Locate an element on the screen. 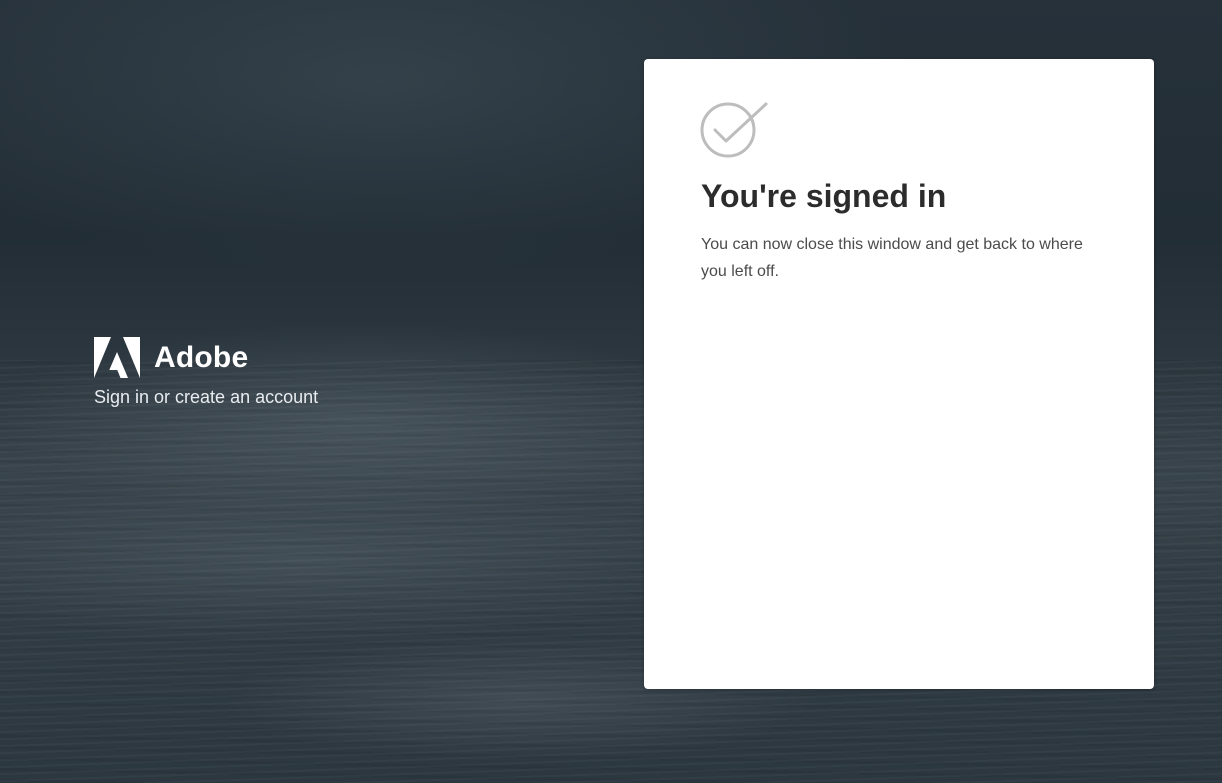 The image size is (1222, 783). page-title: You're signed in is located at coordinates (824, 196).